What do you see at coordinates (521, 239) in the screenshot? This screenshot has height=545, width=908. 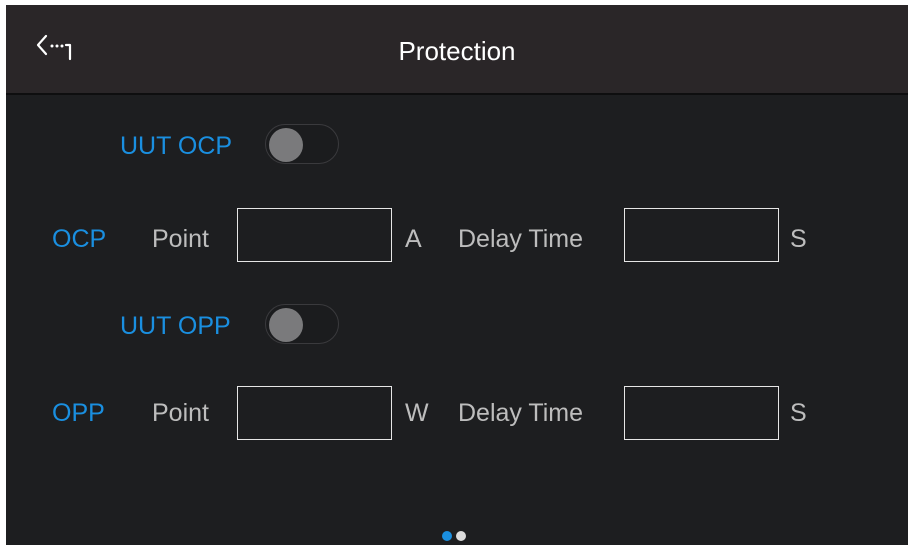 I see `ocp-delay-time-label: Delay Time` at bounding box center [521, 239].